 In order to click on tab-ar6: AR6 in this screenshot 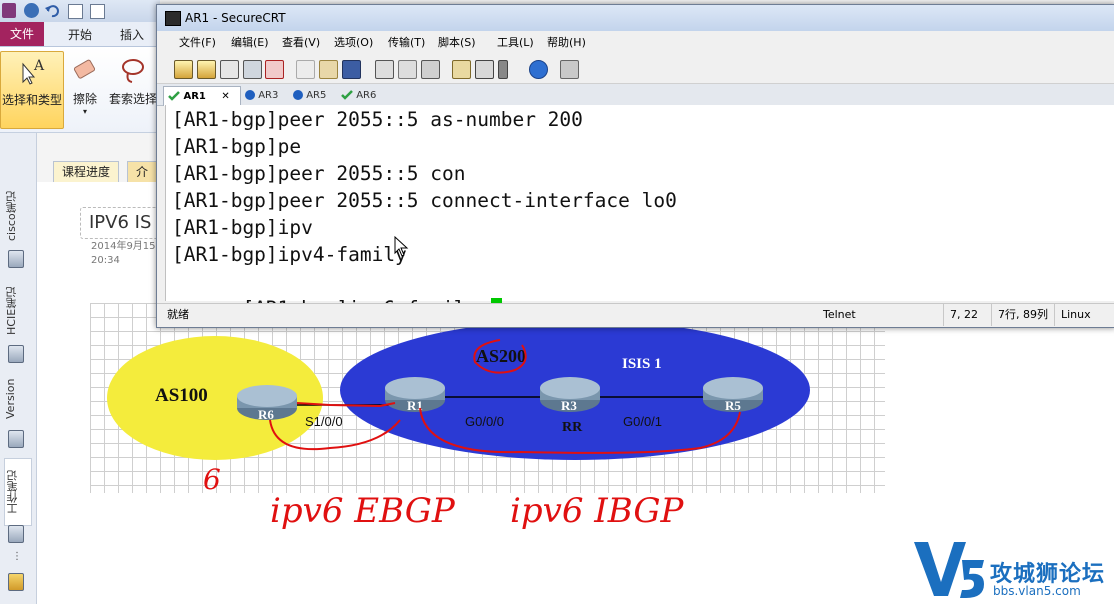, I will do `click(363, 95)`.